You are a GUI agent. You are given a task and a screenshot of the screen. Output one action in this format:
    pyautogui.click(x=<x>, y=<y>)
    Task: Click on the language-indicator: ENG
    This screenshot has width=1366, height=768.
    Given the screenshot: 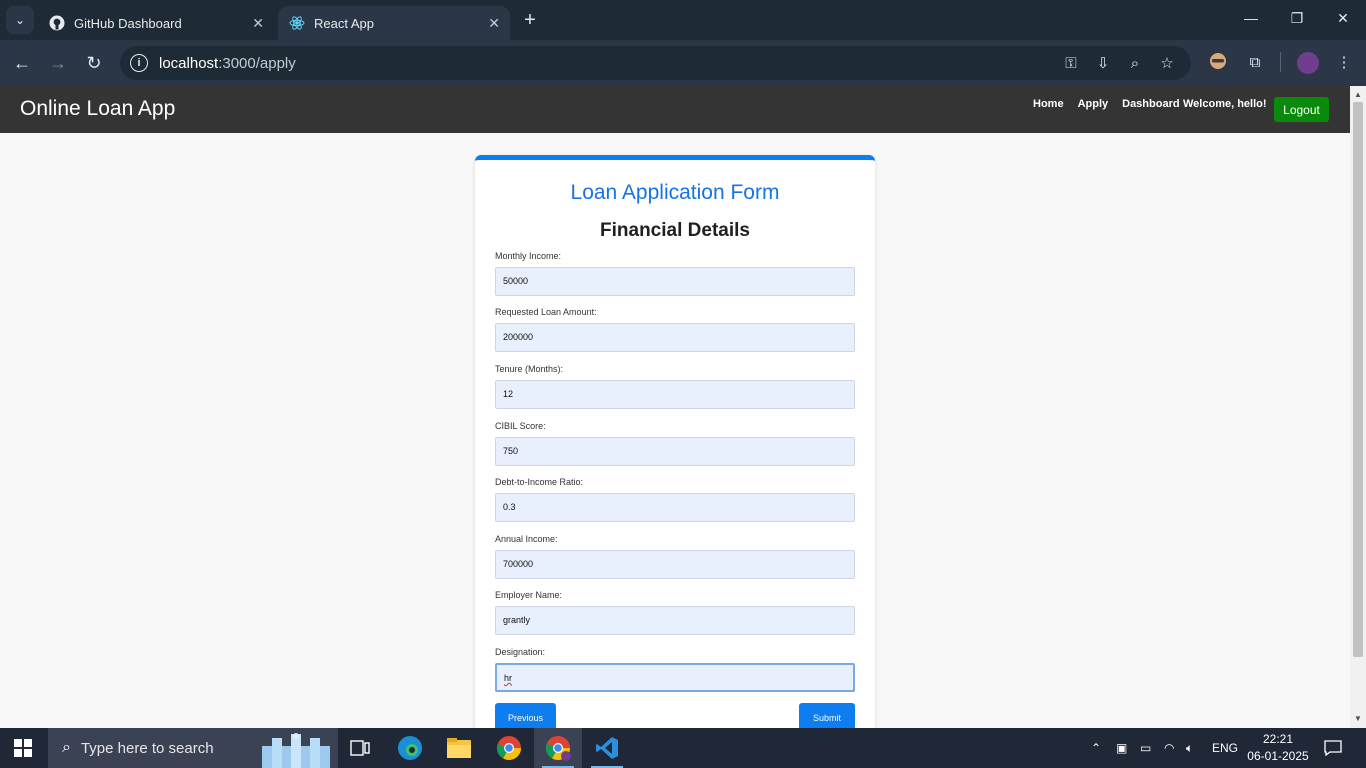 What is the action you would take?
    pyautogui.click(x=1225, y=748)
    